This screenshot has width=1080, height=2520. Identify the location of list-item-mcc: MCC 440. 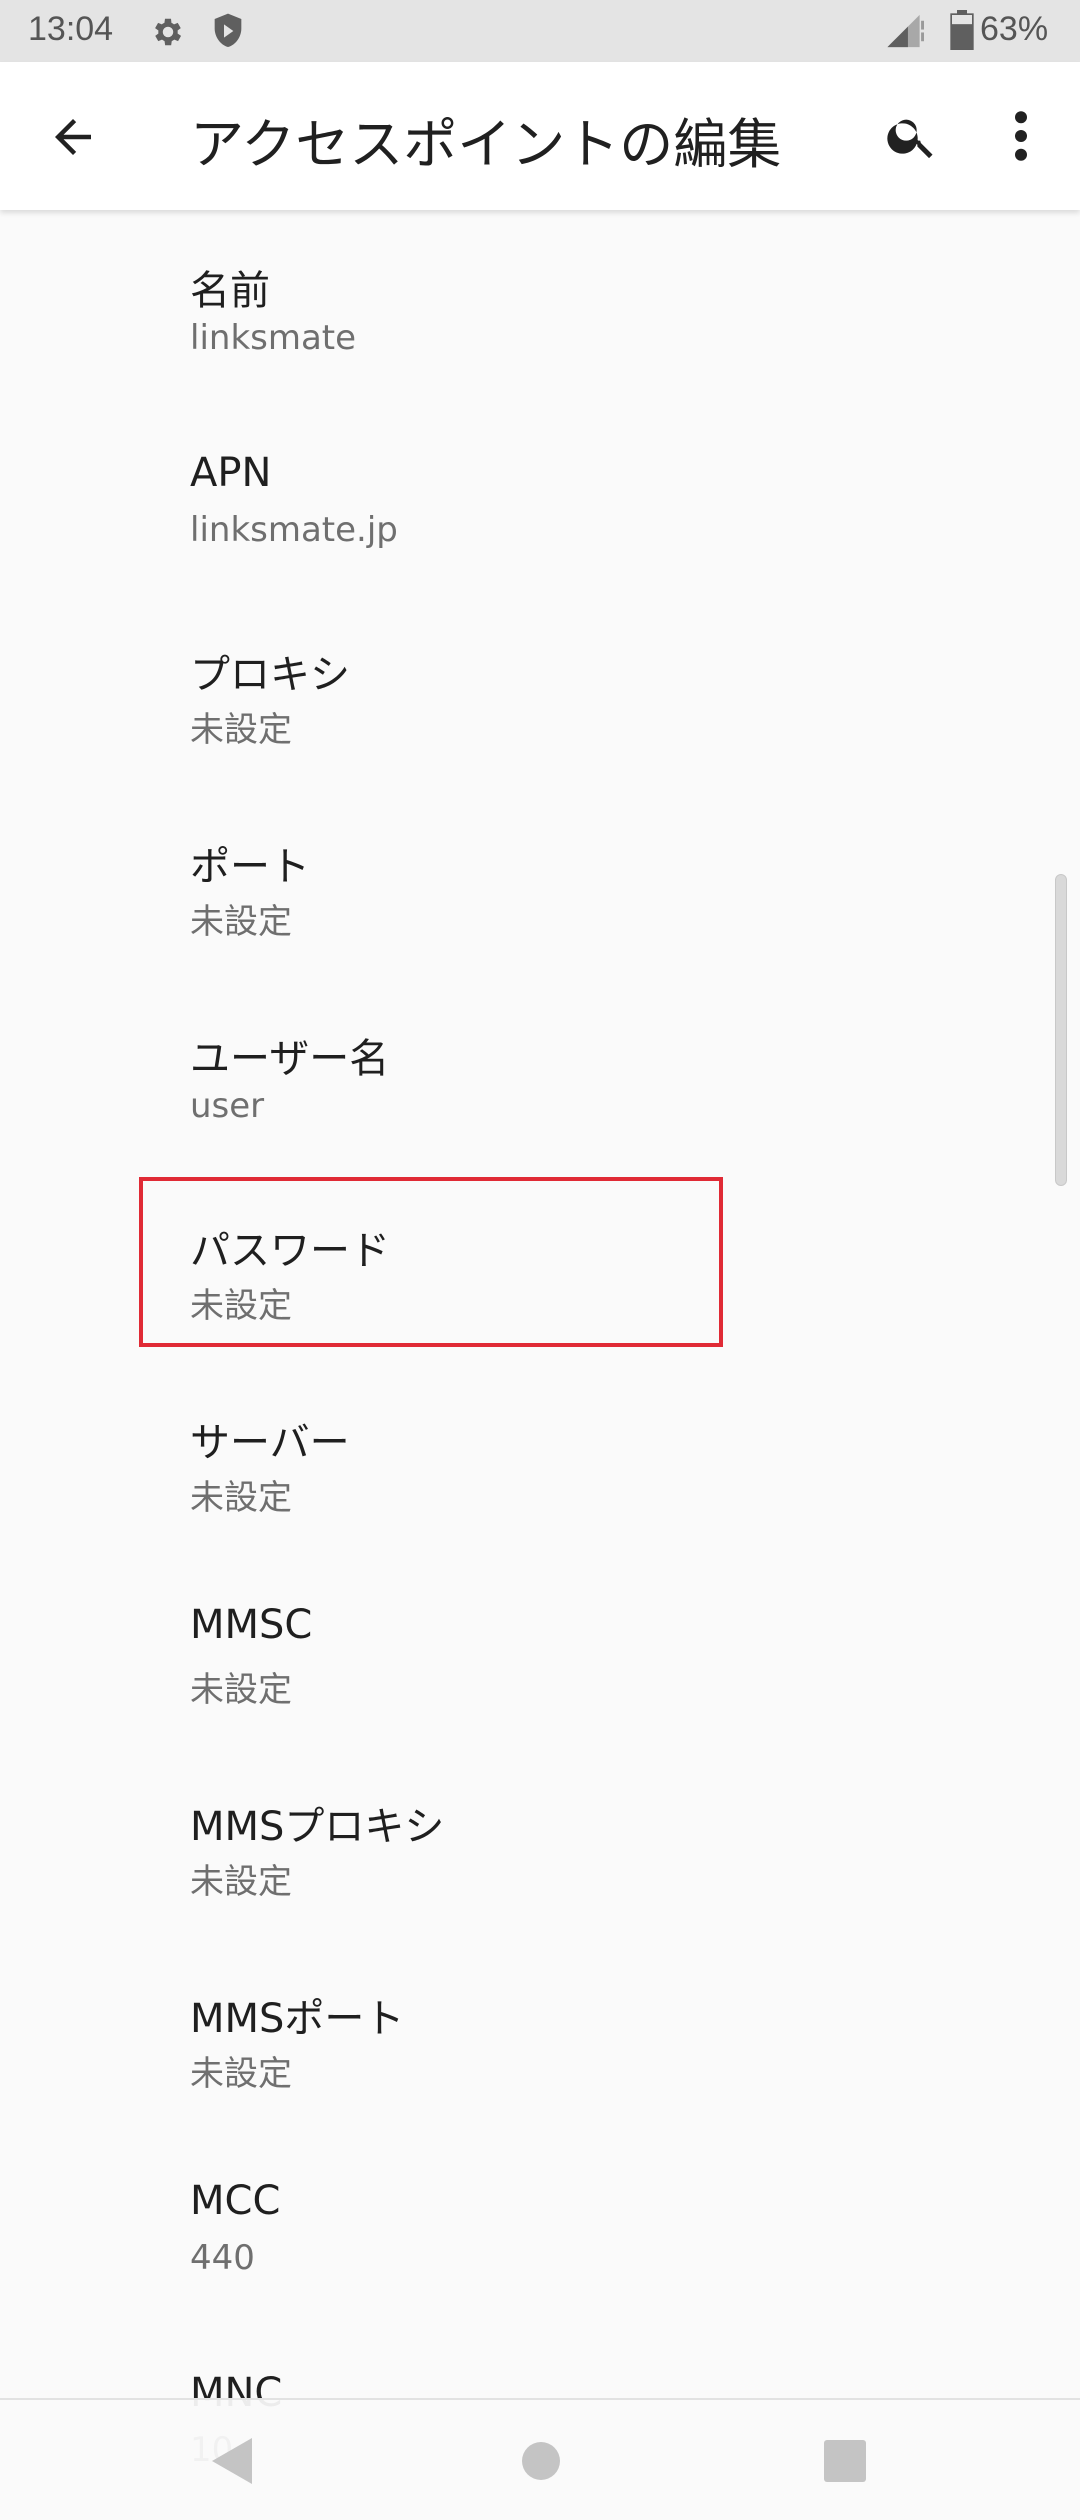
(530, 2226).